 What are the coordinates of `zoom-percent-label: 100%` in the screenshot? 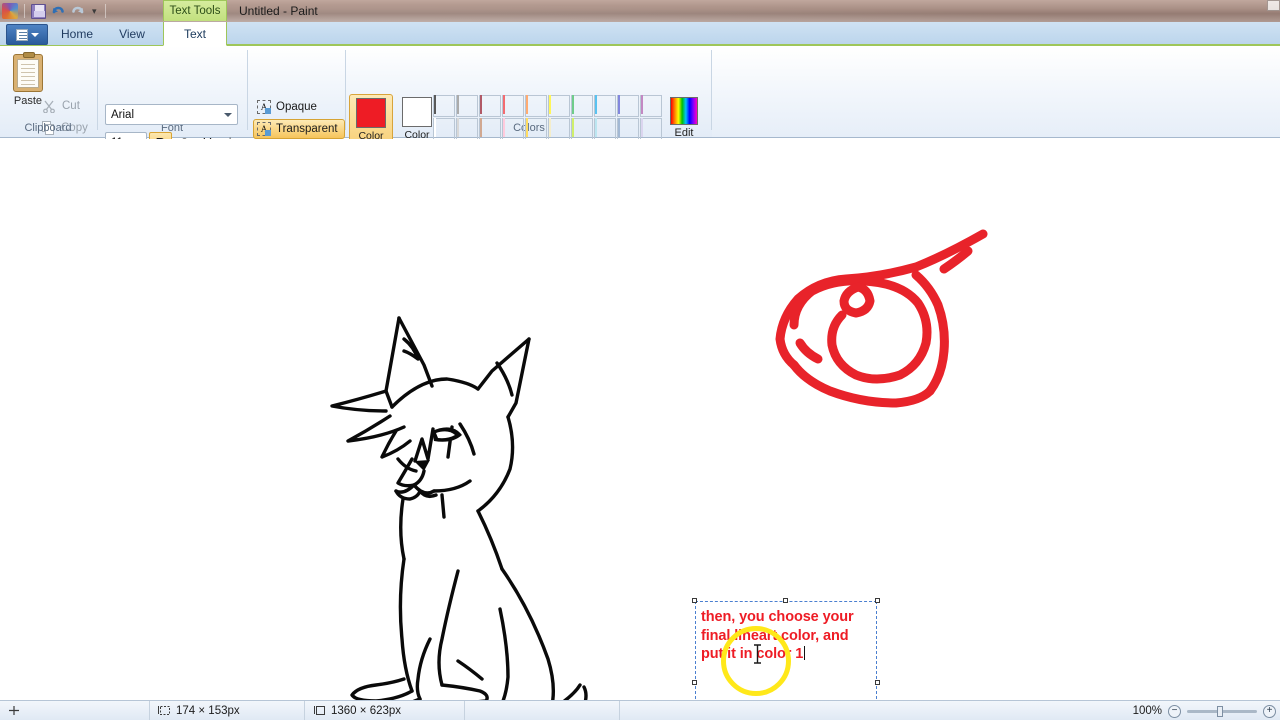 It's located at (1147, 711).